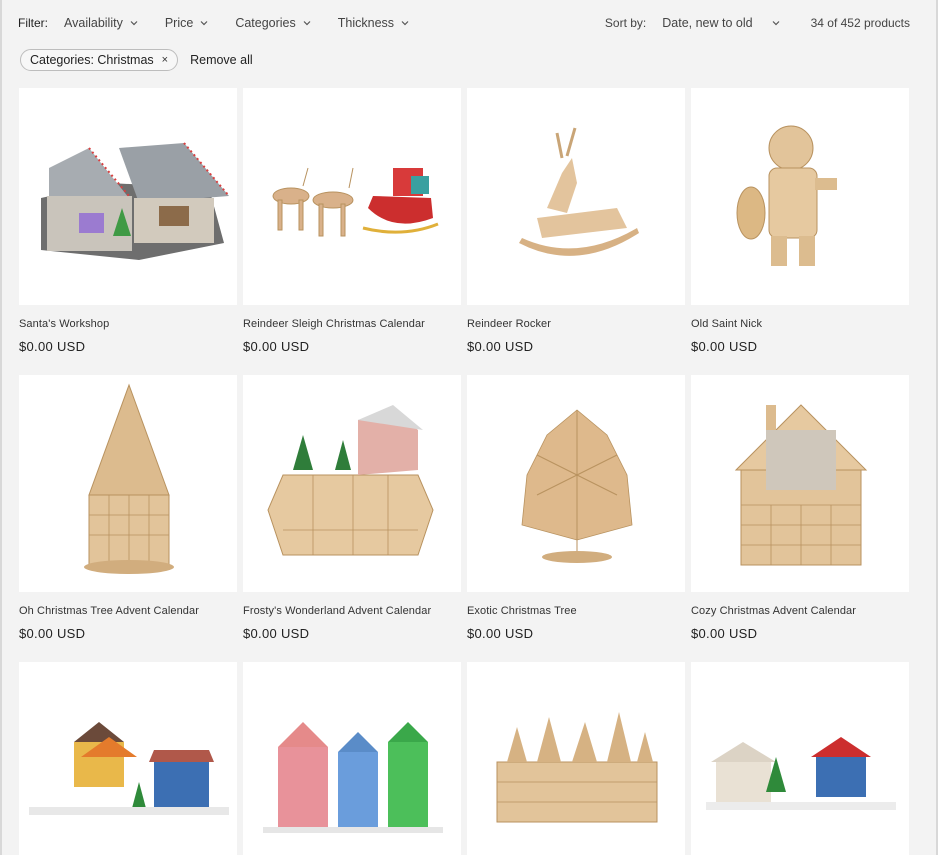 This screenshot has height=855, width=938. I want to click on product-card: Santa's Workshop $0.00 USD, so click(128, 221).